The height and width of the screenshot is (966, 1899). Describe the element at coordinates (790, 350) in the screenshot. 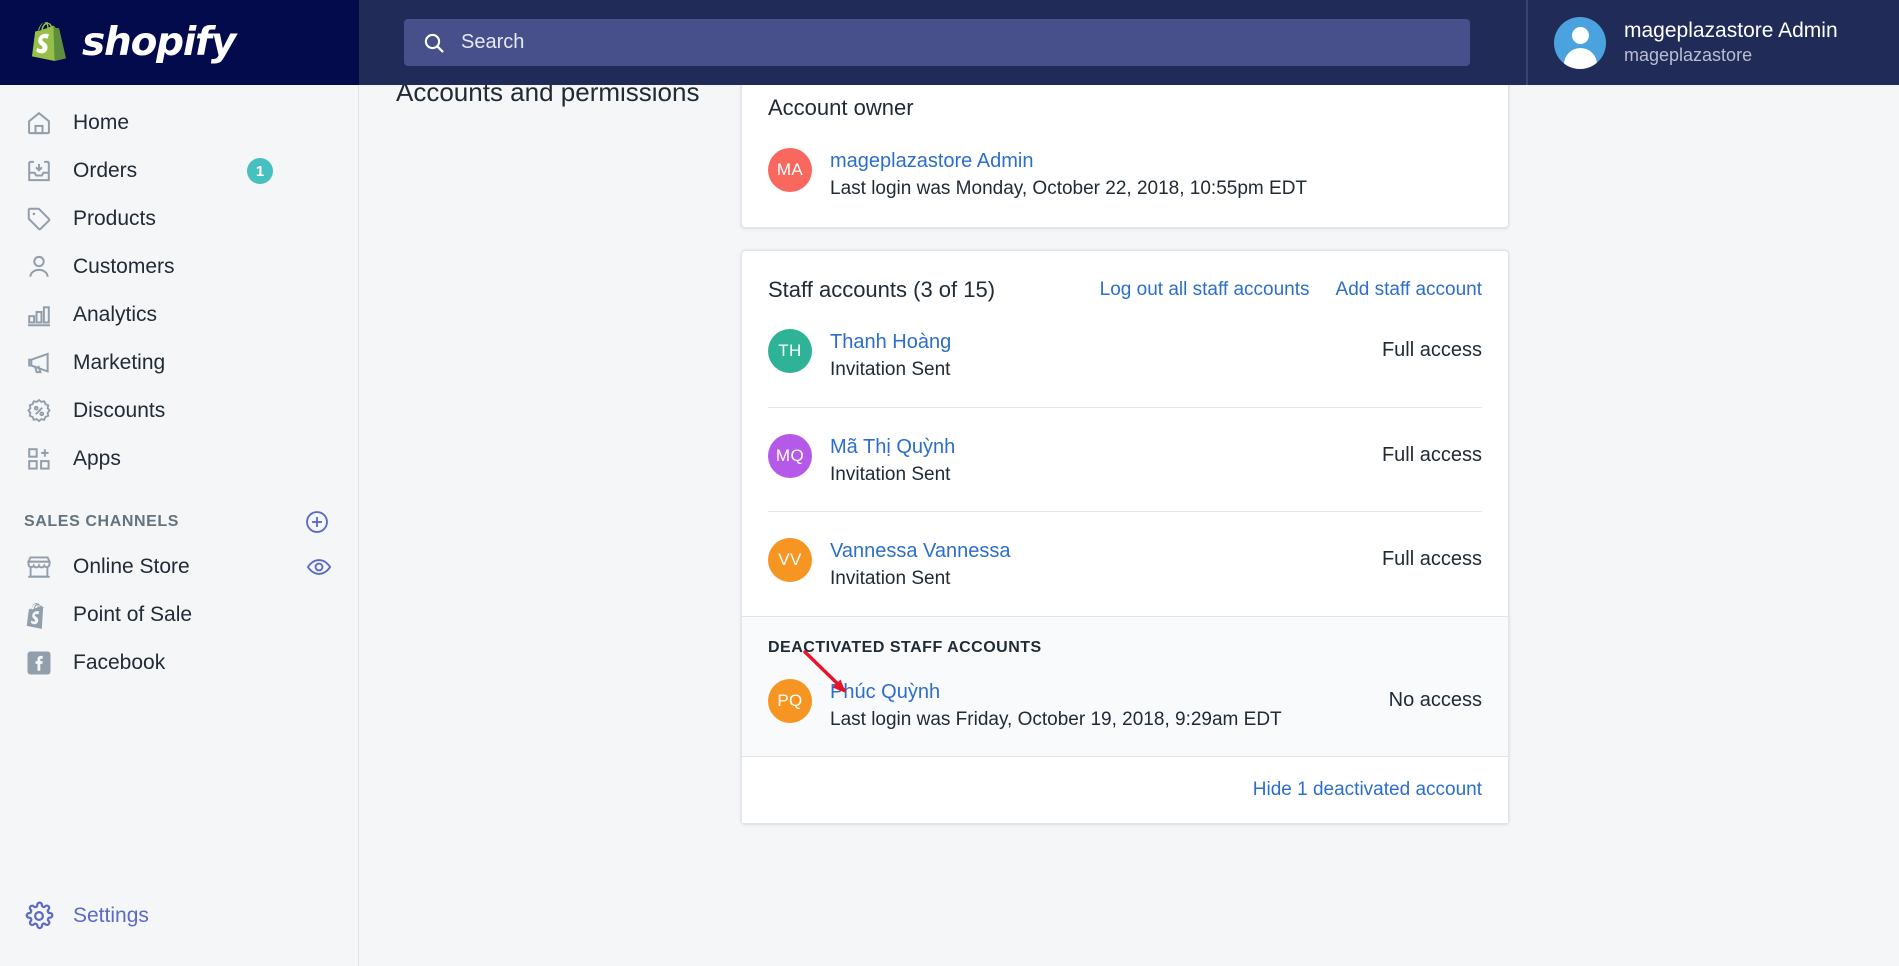

I see `avatar: TH` at that location.